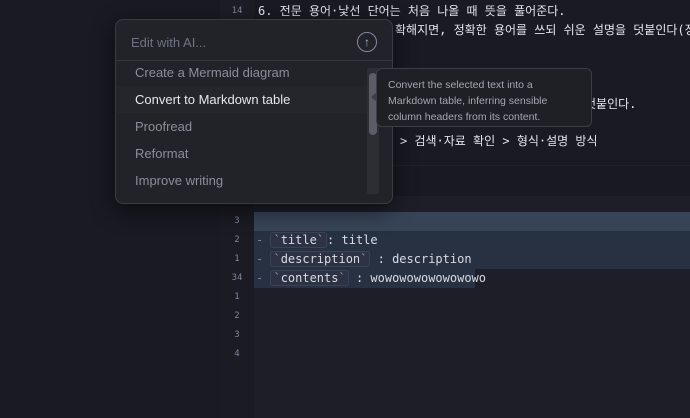 The width and height of the screenshot is (690, 418). Describe the element at coordinates (472, 221) in the screenshot. I see `selection-highlight` at that location.